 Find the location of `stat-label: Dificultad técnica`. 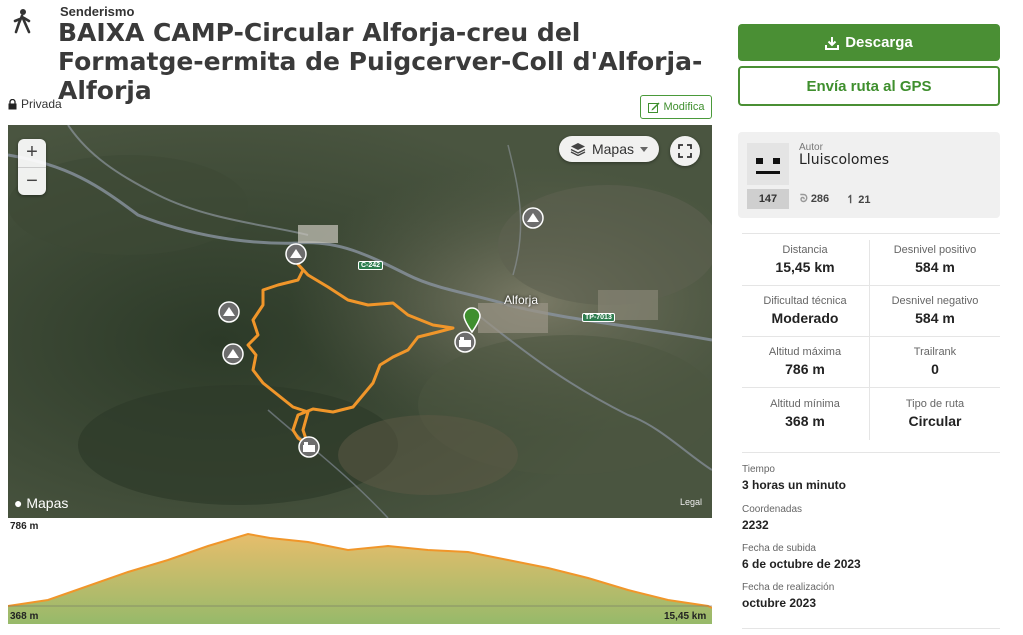

stat-label: Dificultad técnica is located at coordinates (805, 301).